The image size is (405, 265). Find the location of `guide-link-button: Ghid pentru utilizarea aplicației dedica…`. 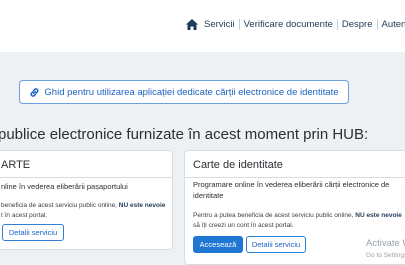

guide-link-button: Ghid pentru utilizarea aplicației dedica… is located at coordinates (184, 92).